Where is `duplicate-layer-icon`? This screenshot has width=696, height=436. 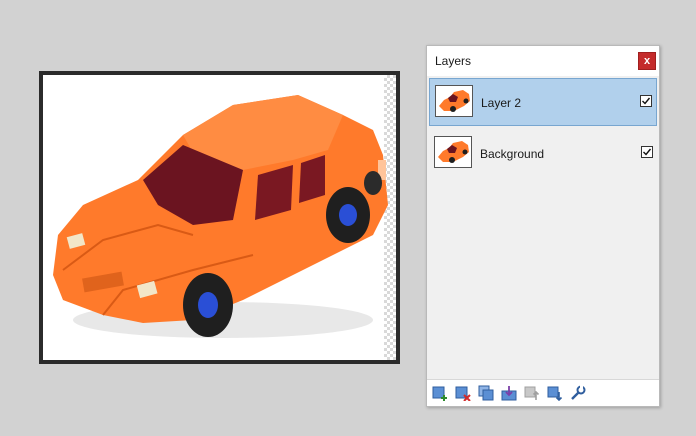 duplicate-layer-icon is located at coordinates (486, 393).